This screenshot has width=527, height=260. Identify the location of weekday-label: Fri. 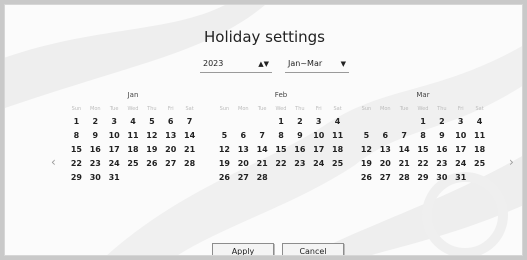
(460, 109).